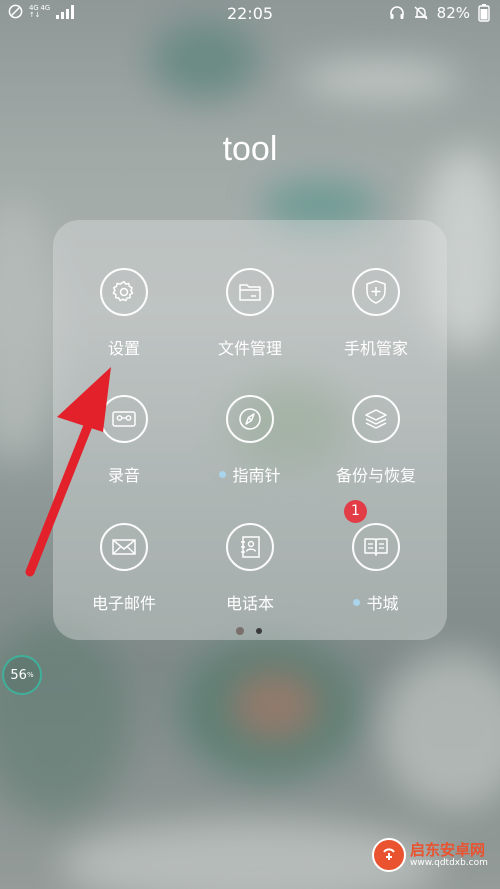  I want to click on watermark-logo-icon, so click(389, 855).